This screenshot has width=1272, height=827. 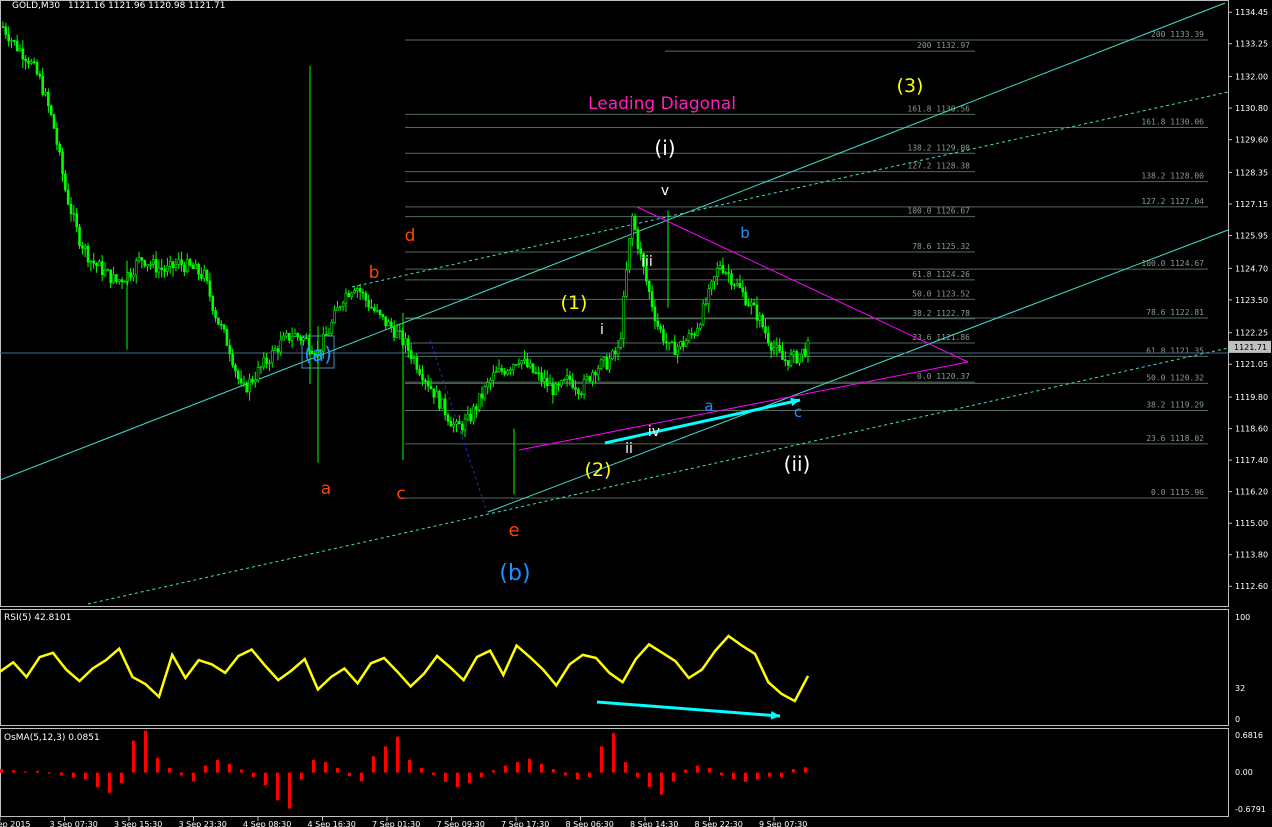 What do you see at coordinates (405, 668) in the screenshot?
I see `rsi-indicator` at bounding box center [405, 668].